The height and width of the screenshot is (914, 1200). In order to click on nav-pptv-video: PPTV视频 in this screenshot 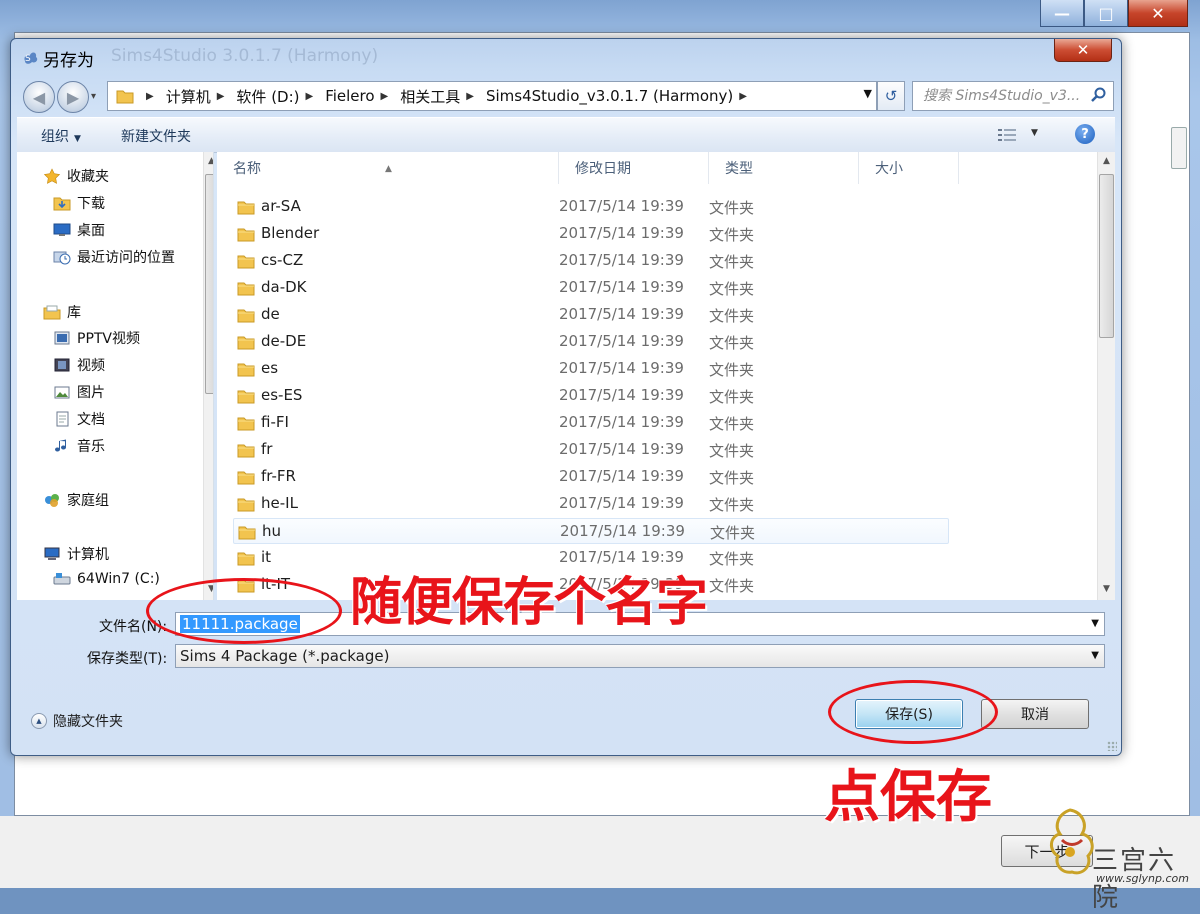, I will do `click(96, 338)`.